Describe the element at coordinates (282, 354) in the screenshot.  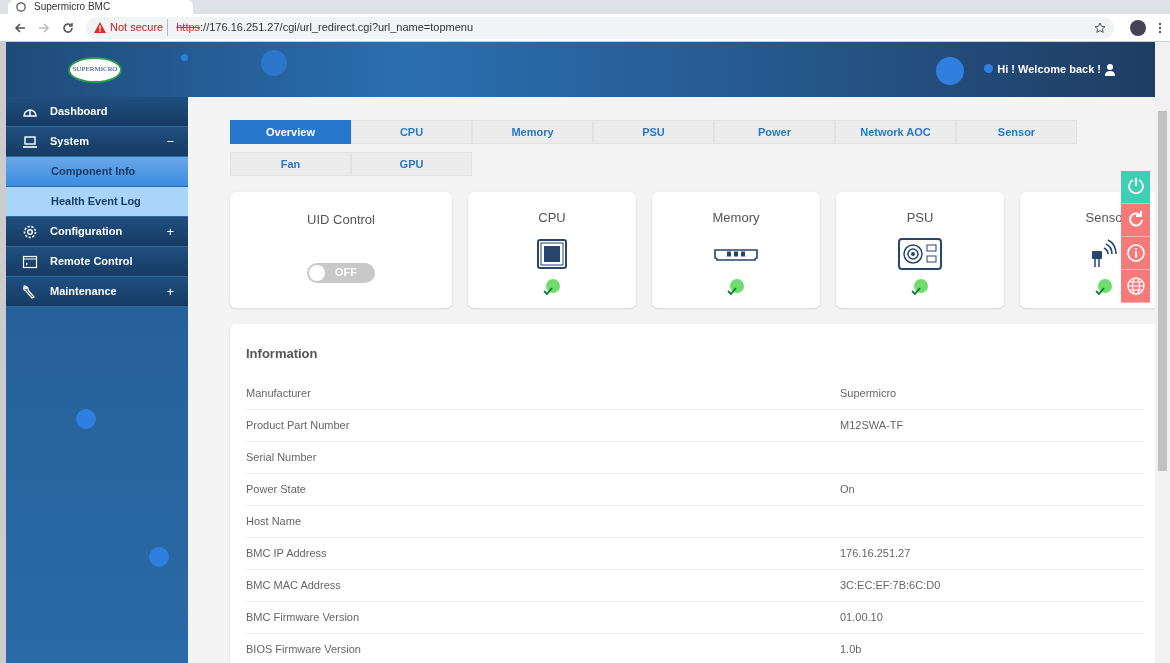
I see `panel-title: Information` at that location.